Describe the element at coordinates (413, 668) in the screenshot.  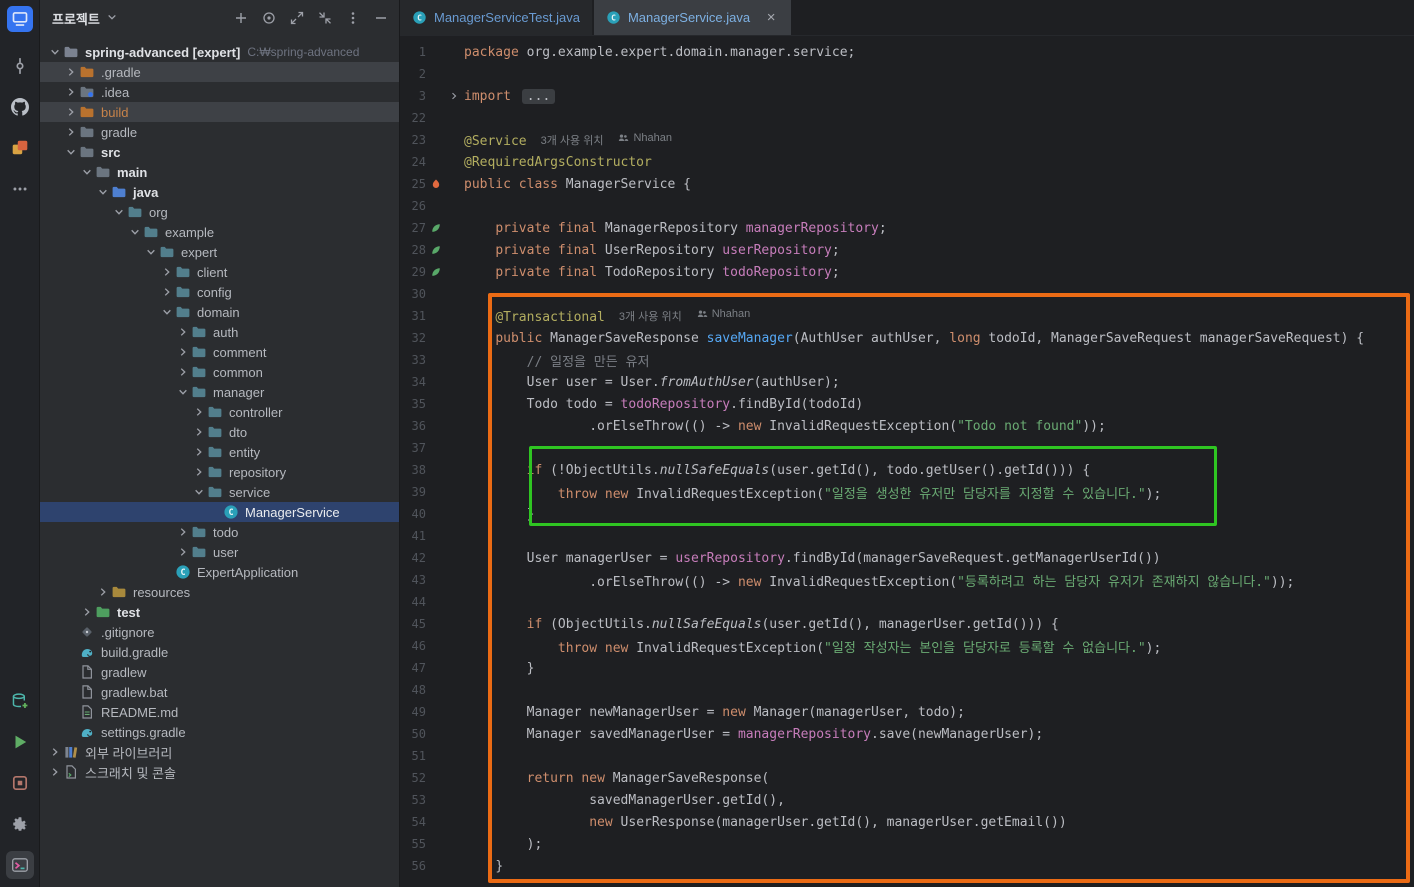
I see `line-number: 47` at that location.